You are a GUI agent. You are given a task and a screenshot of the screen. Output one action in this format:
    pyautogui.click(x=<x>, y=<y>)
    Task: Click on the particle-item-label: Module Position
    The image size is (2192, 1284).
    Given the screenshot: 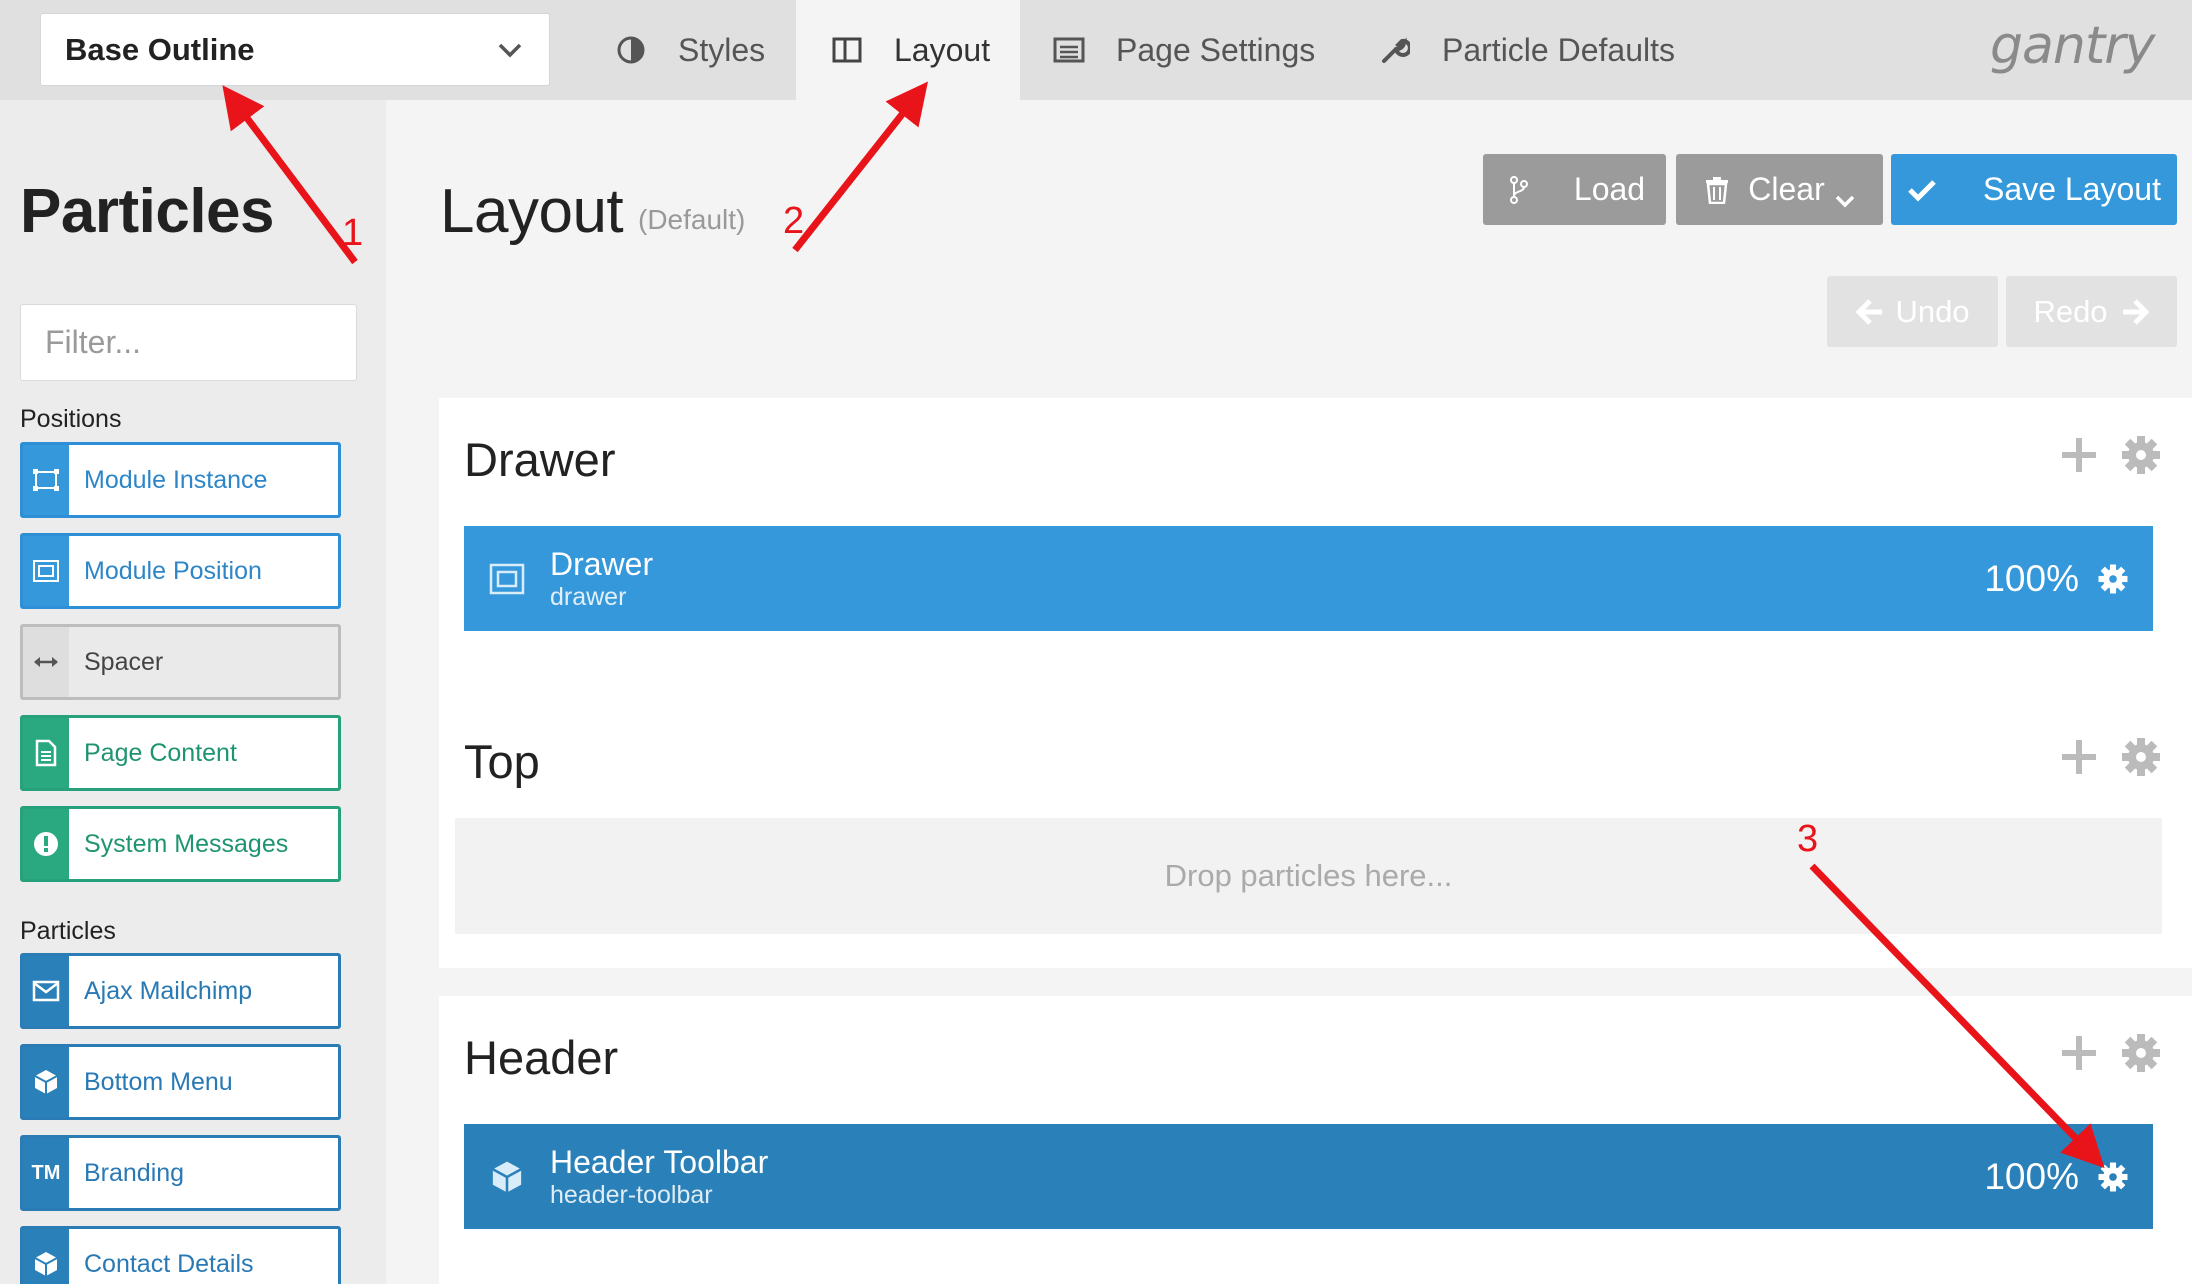 What is the action you would take?
    pyautogui.click(x=173, y=570)
    